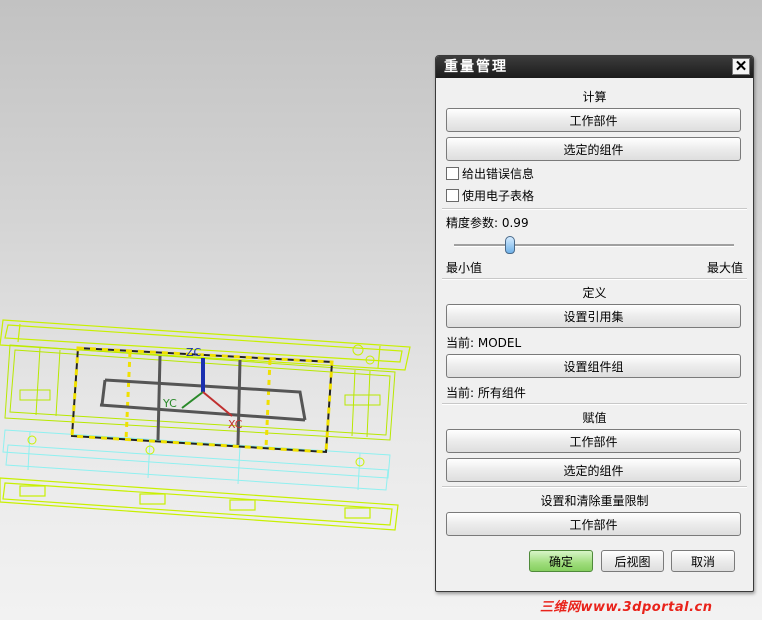 Image resolution: width=762 pixels, height=620 pixels. I want to click on calc-work-part-button: 工作部件, so click(593, 120).